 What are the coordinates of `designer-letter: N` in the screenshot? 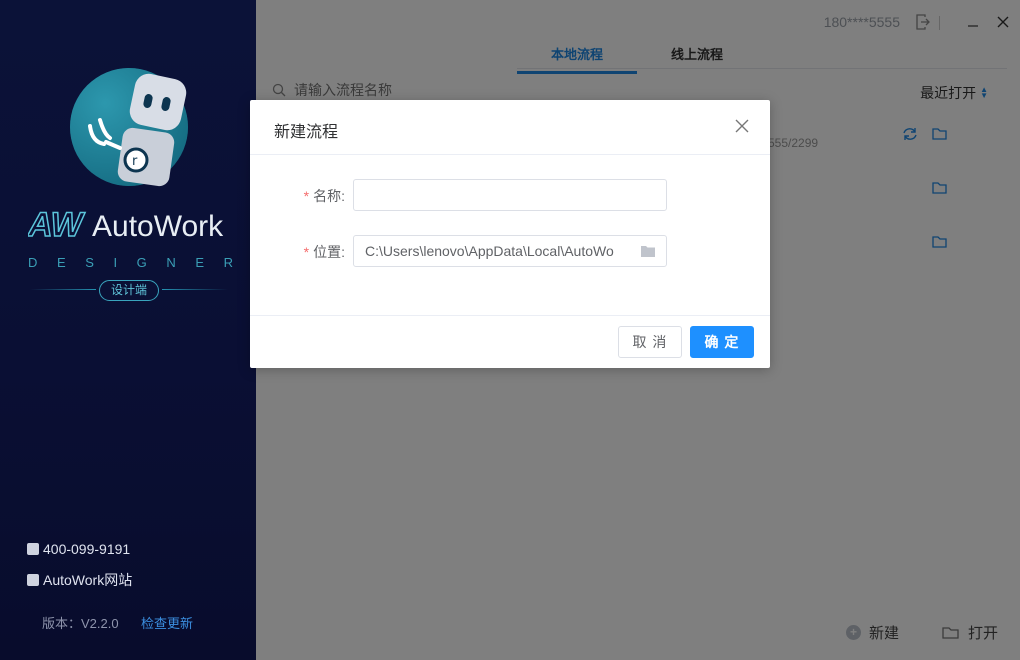 It's located at (171, 262).